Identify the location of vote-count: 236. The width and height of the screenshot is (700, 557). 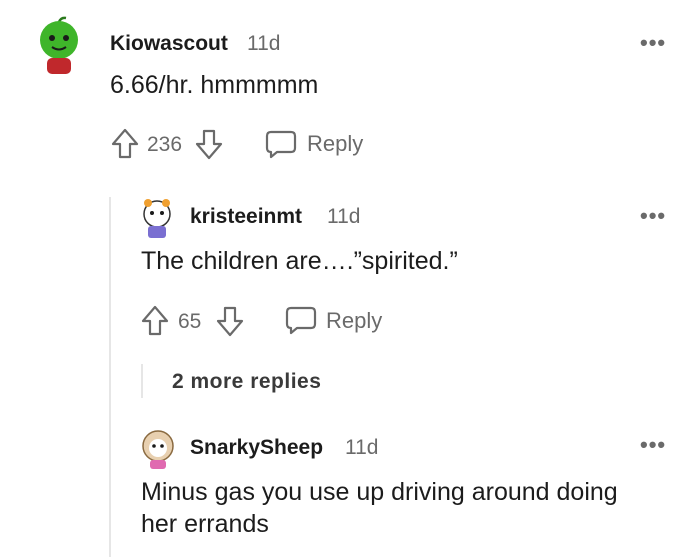
(165, 144).